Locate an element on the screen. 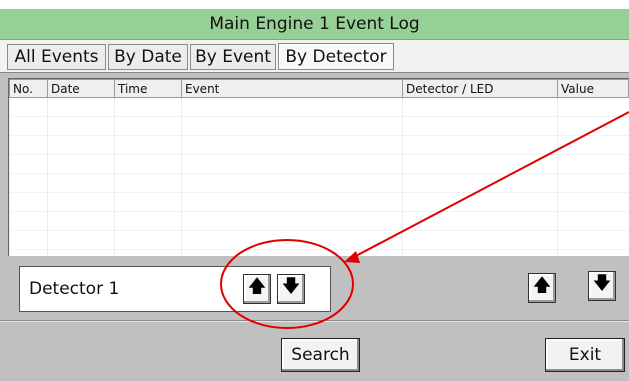  pointer-arrow-head is located at coordinates (352, 257).